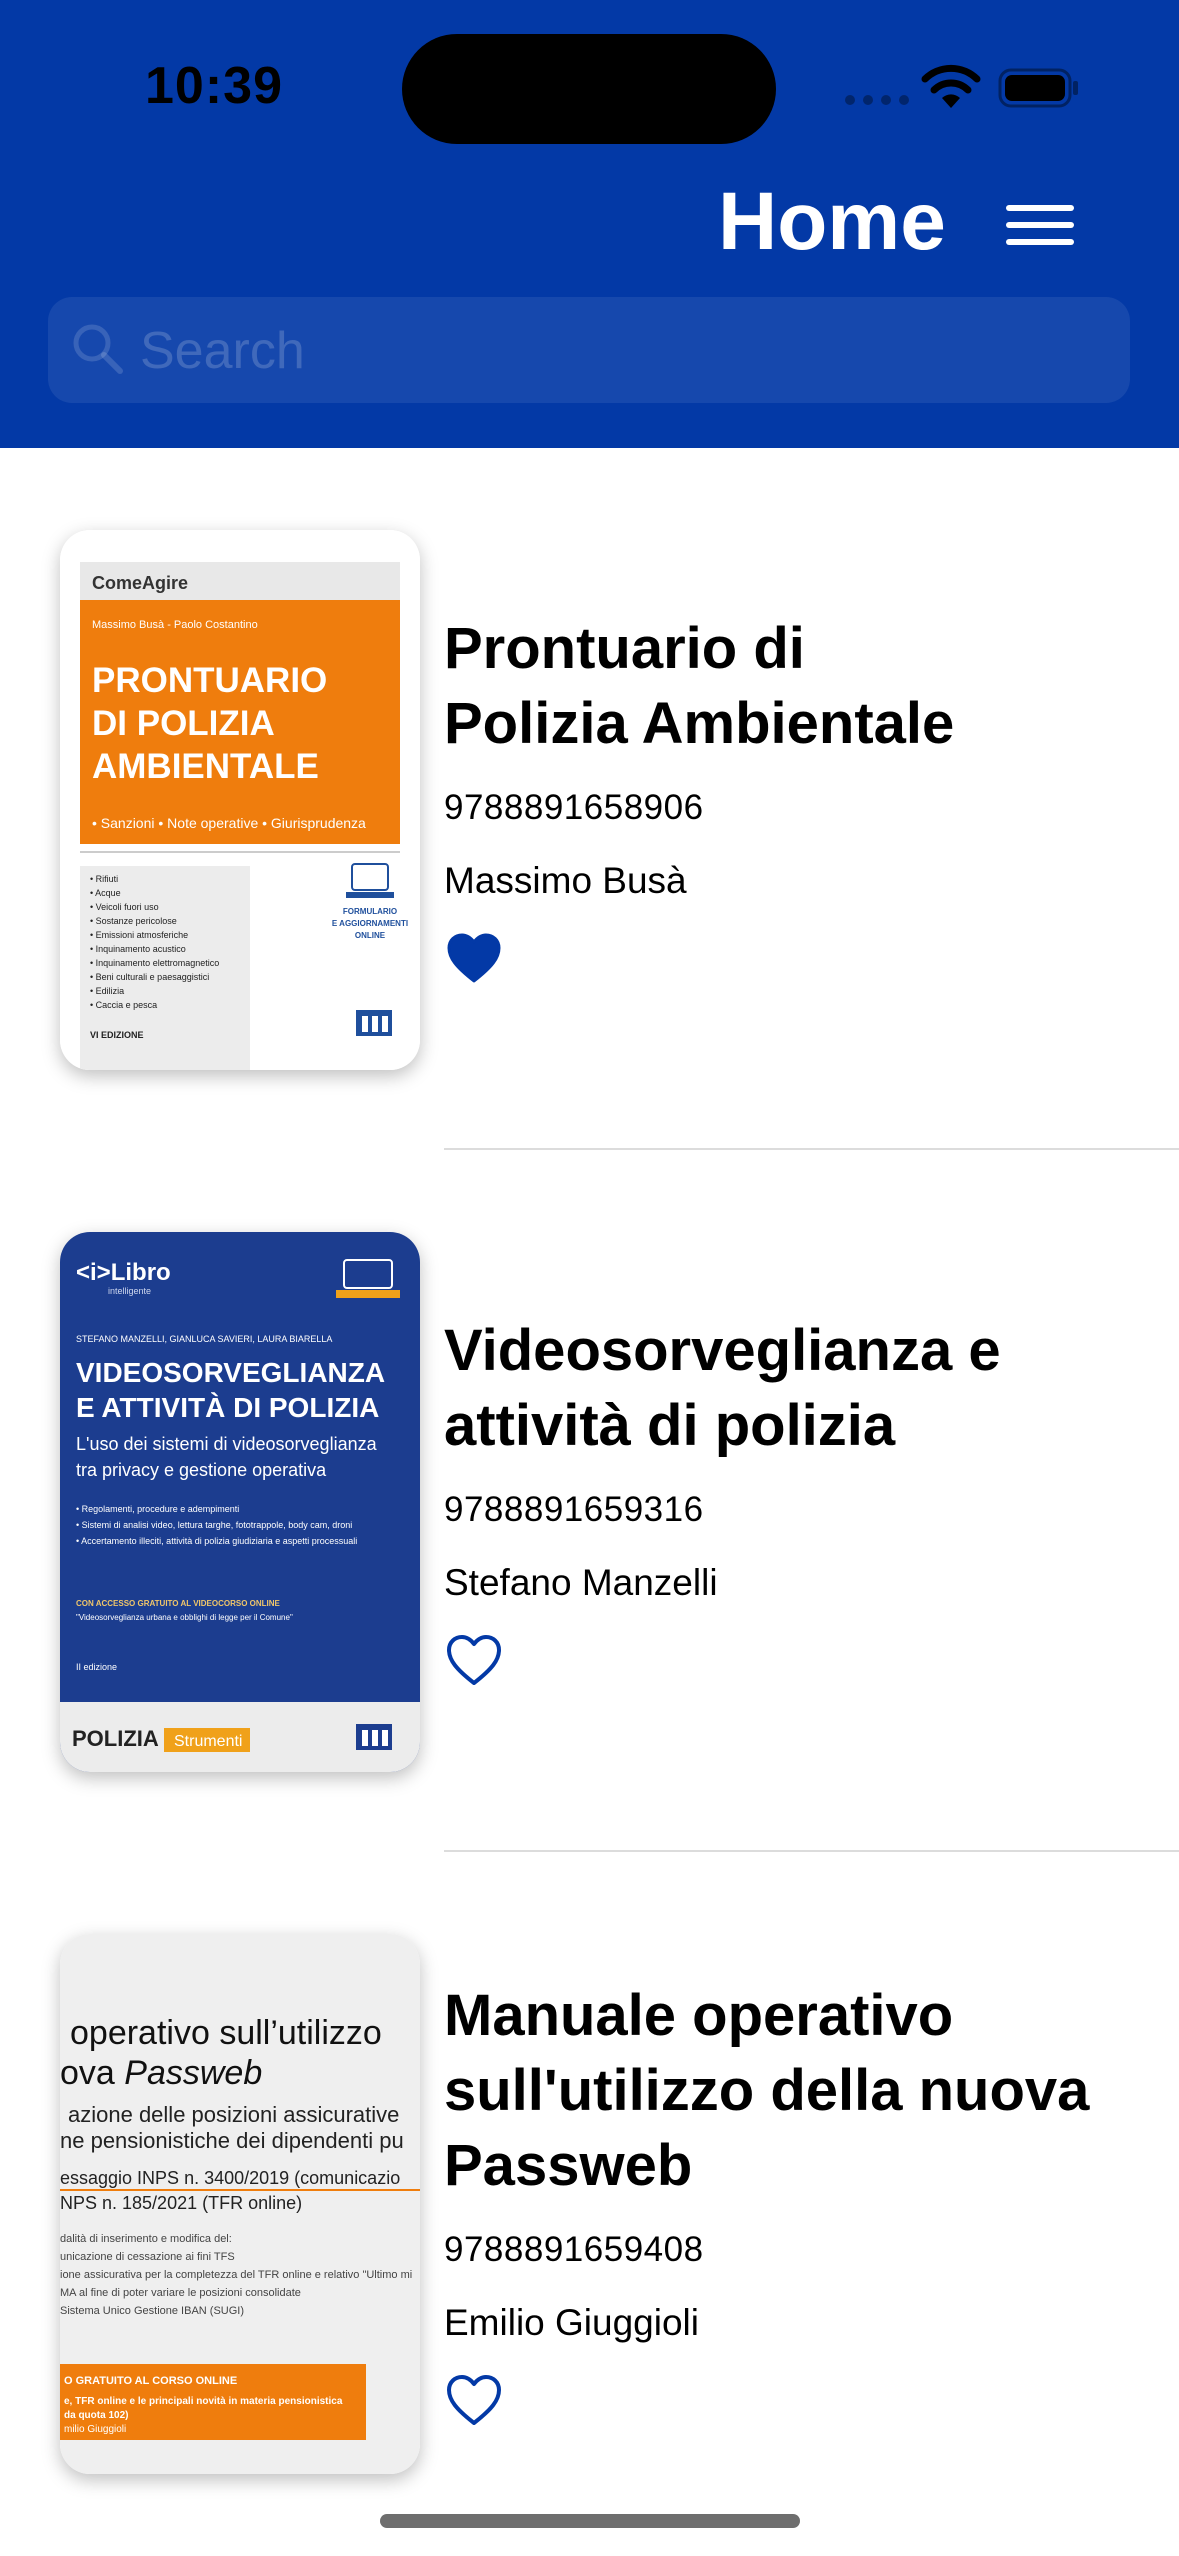 The image size is (1179, 2556). Describe the element at coordinates (214, 86) in the screenshot. I see `status-time: 10:39` at that location.